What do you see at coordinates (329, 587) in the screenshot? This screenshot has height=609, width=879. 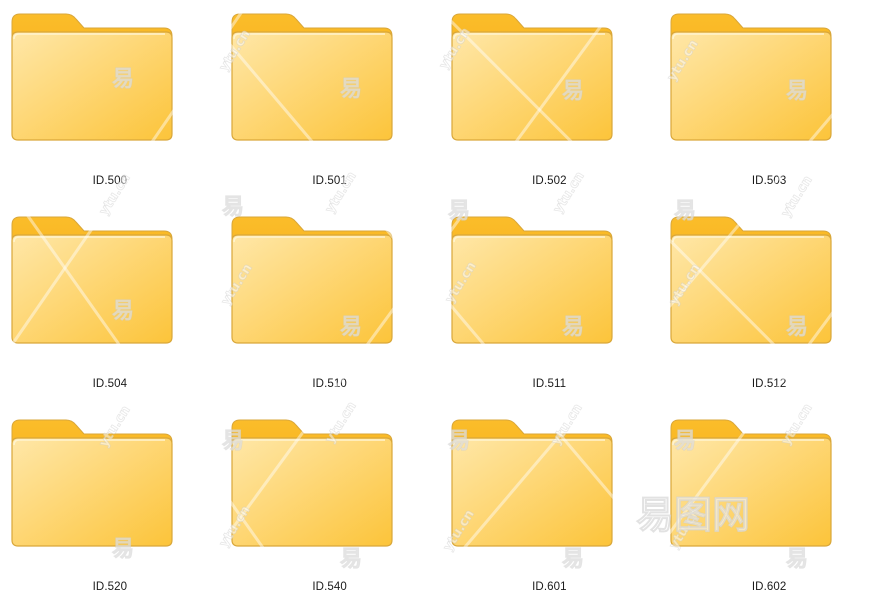 I see `folder-label: ID.540` at bounding box center [329, 587].